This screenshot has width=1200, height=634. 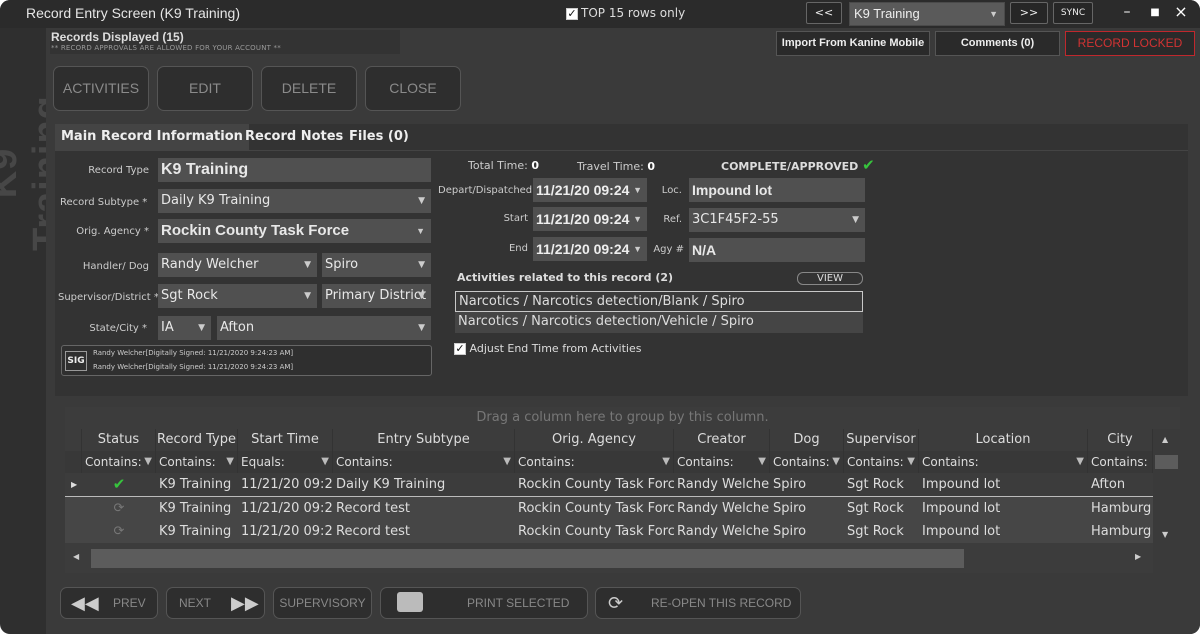 I want to click on handler-select: Randy Welcher ▼, so click(x=237, y=265).